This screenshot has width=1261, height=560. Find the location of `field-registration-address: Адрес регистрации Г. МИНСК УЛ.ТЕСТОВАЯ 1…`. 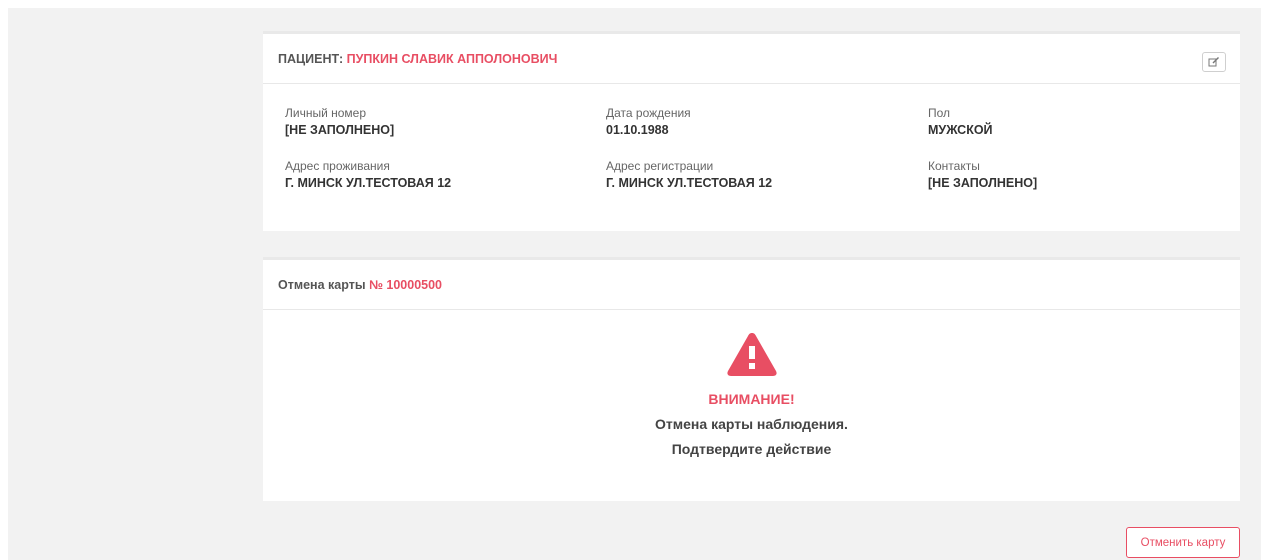

field-registration-address: Адрес регистрации Г. МИНСК УЛ.ТЕСТОВАЯ 1… is located at coordinates (689, 174).